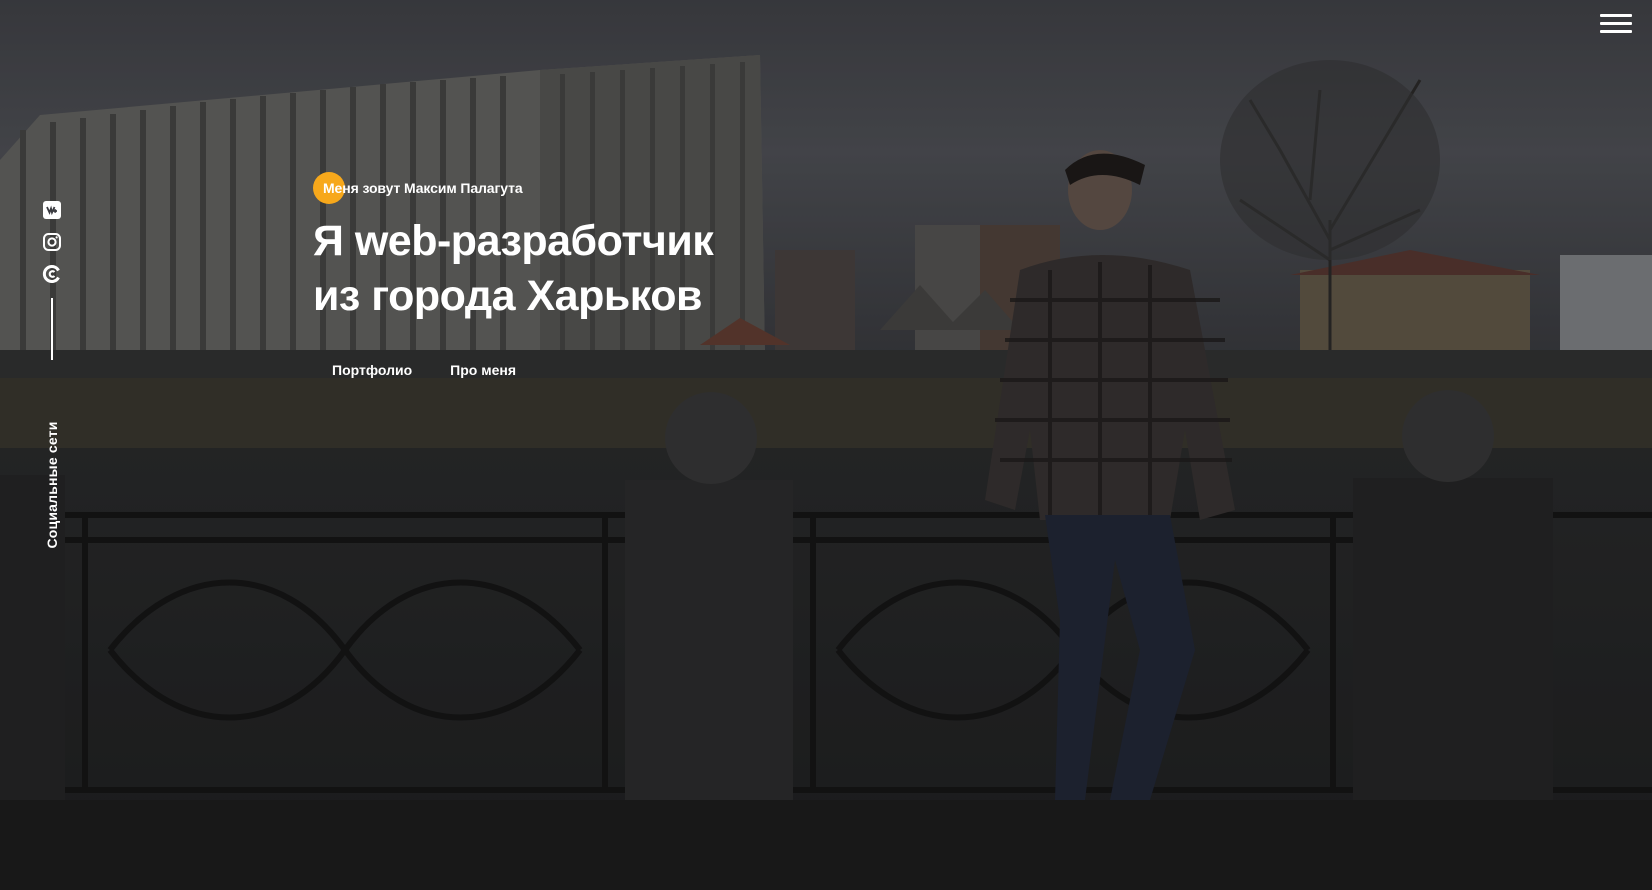 The height and width of the screenshot is (890, 1652). What do you see at coordinates (513, 241) in the screenshot?
I see `headline-line-1: Я web-разработчик` at bounding box center [513, 241].